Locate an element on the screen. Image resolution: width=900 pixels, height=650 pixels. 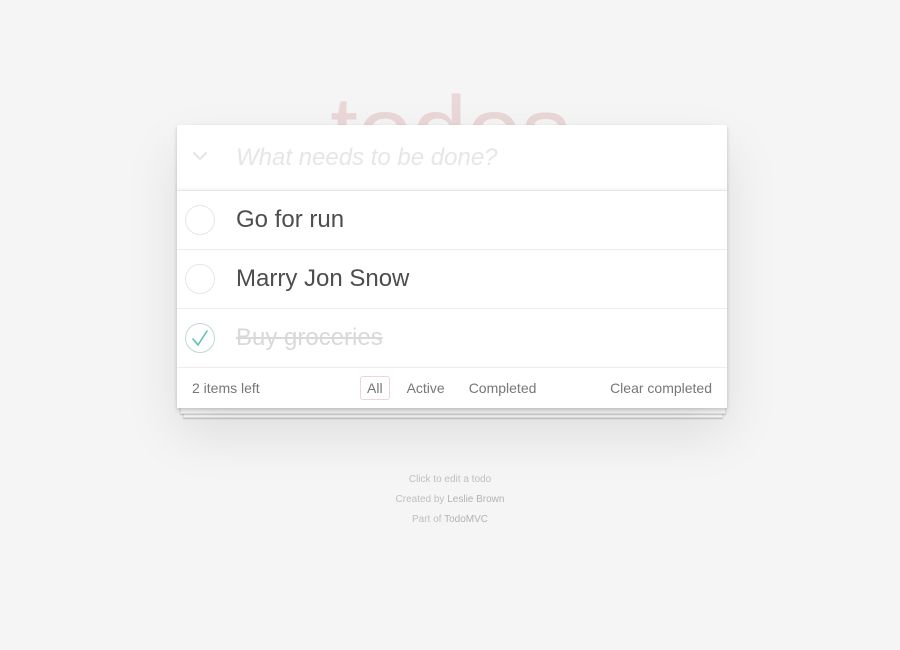
filter-active: Active is located at coordinates (426, 388).